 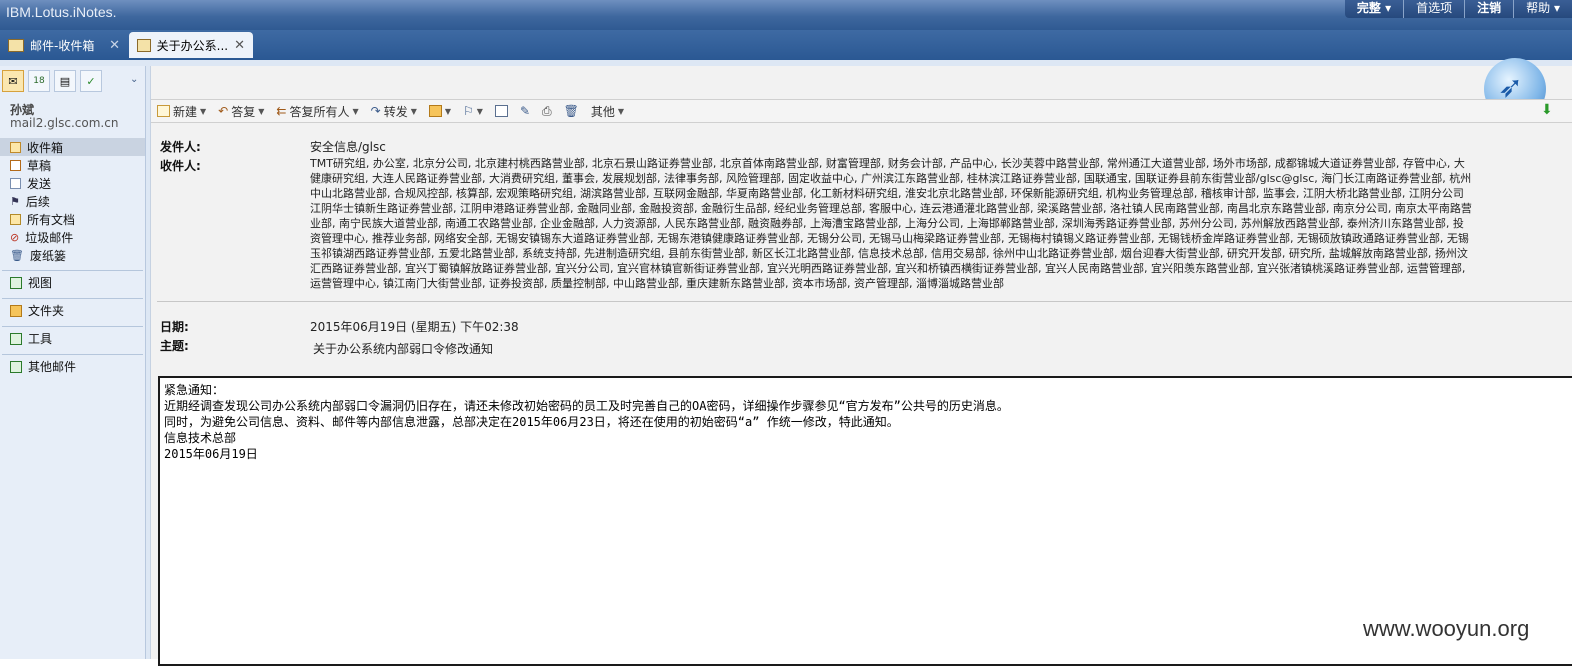 I want to click on todo-icon: ✓, so click(x=91, y=81).